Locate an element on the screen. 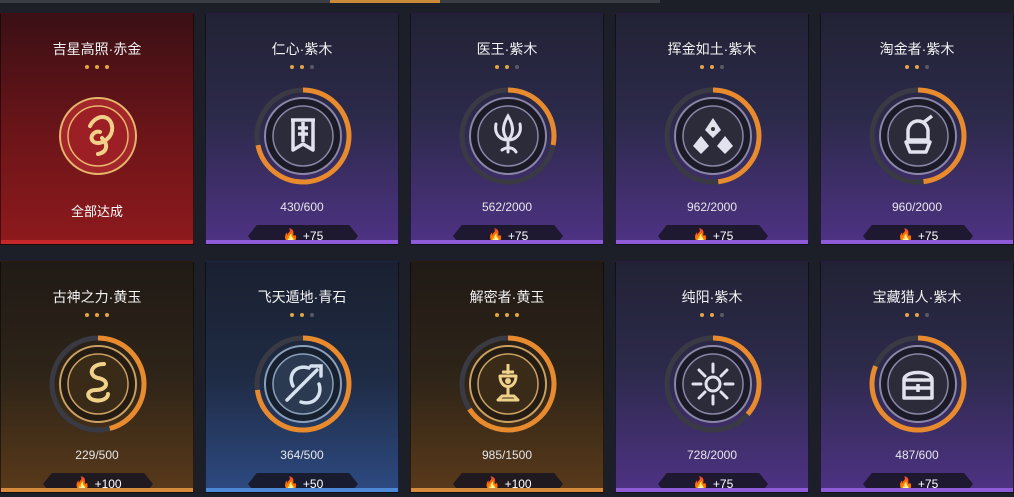 This screenshot has height=497, width=1014. achievement-card: 宝藏猎人·紫木 487/600 🔥 +75 is located at coordinates (917, 377).